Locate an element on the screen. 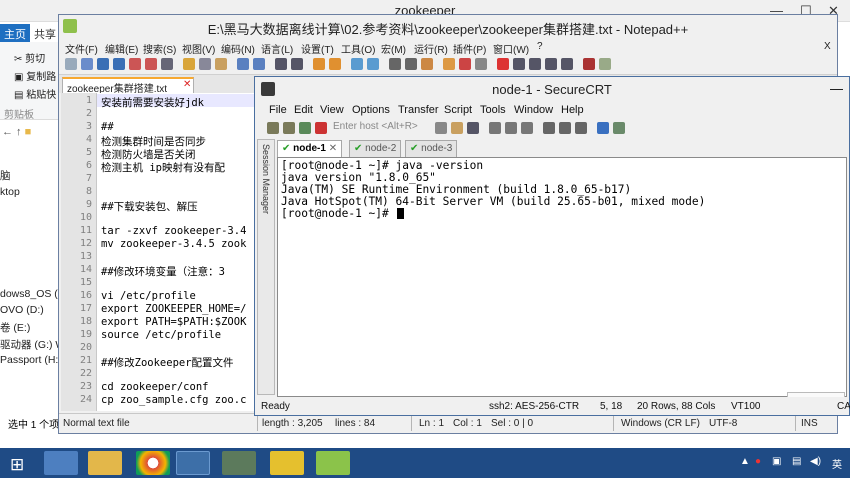  nav-item: 脑 is located at coordinates (5, 175).